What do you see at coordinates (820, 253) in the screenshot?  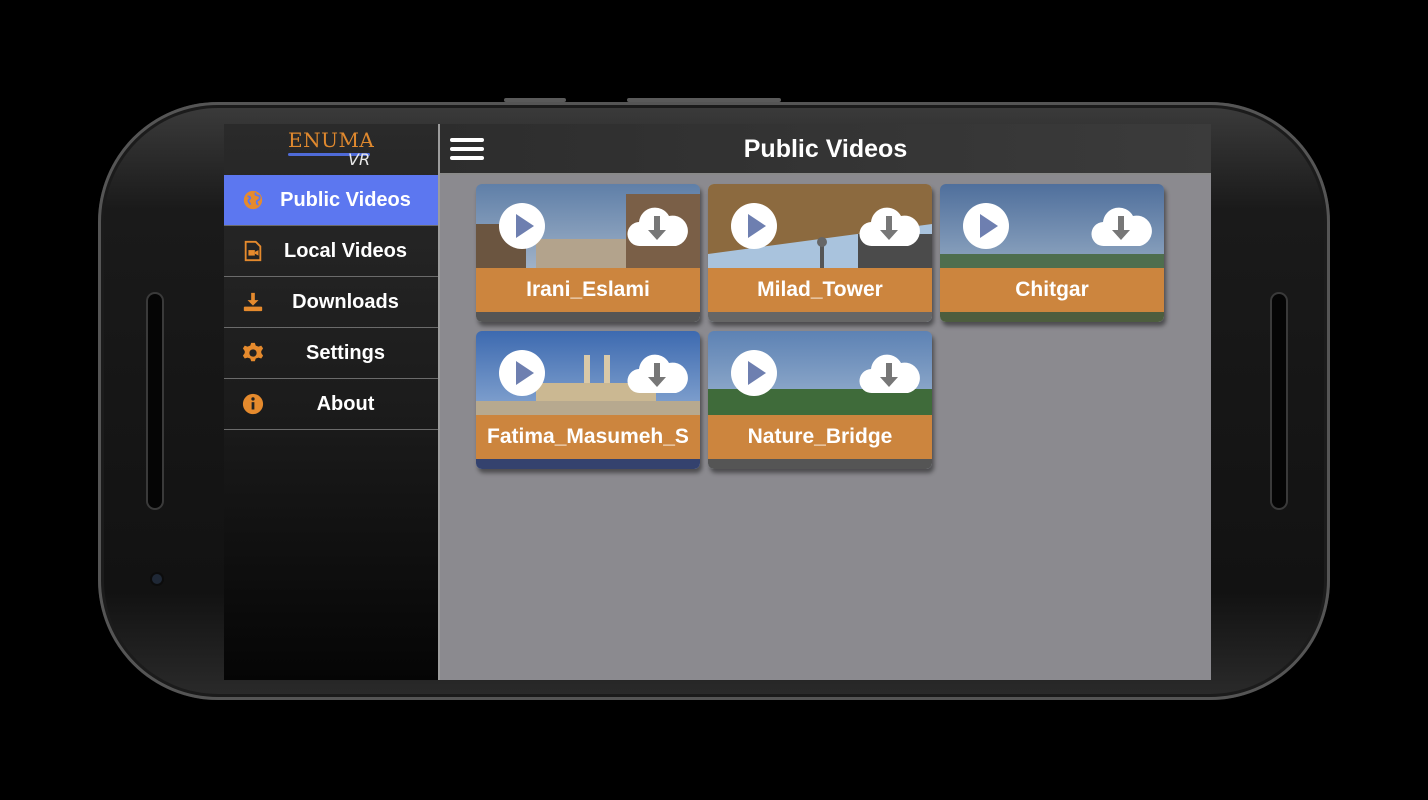 I see `video-card-milad-tower: Milad_Tower` at bounding box center [820, 253].